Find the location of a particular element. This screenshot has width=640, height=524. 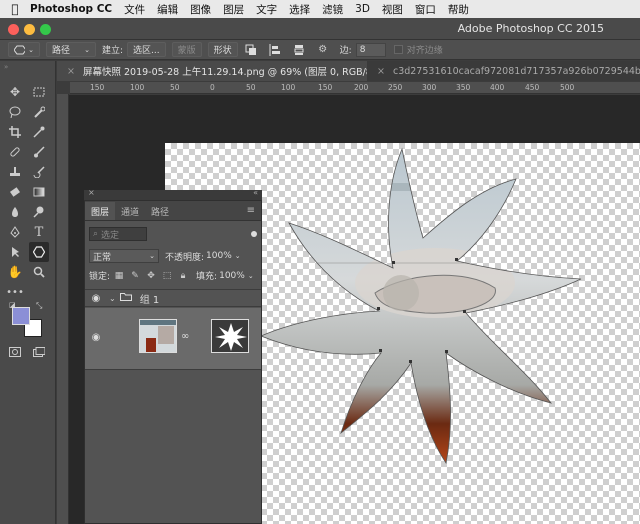

ruler-mark: 350 is located at coordinates (463, 87).